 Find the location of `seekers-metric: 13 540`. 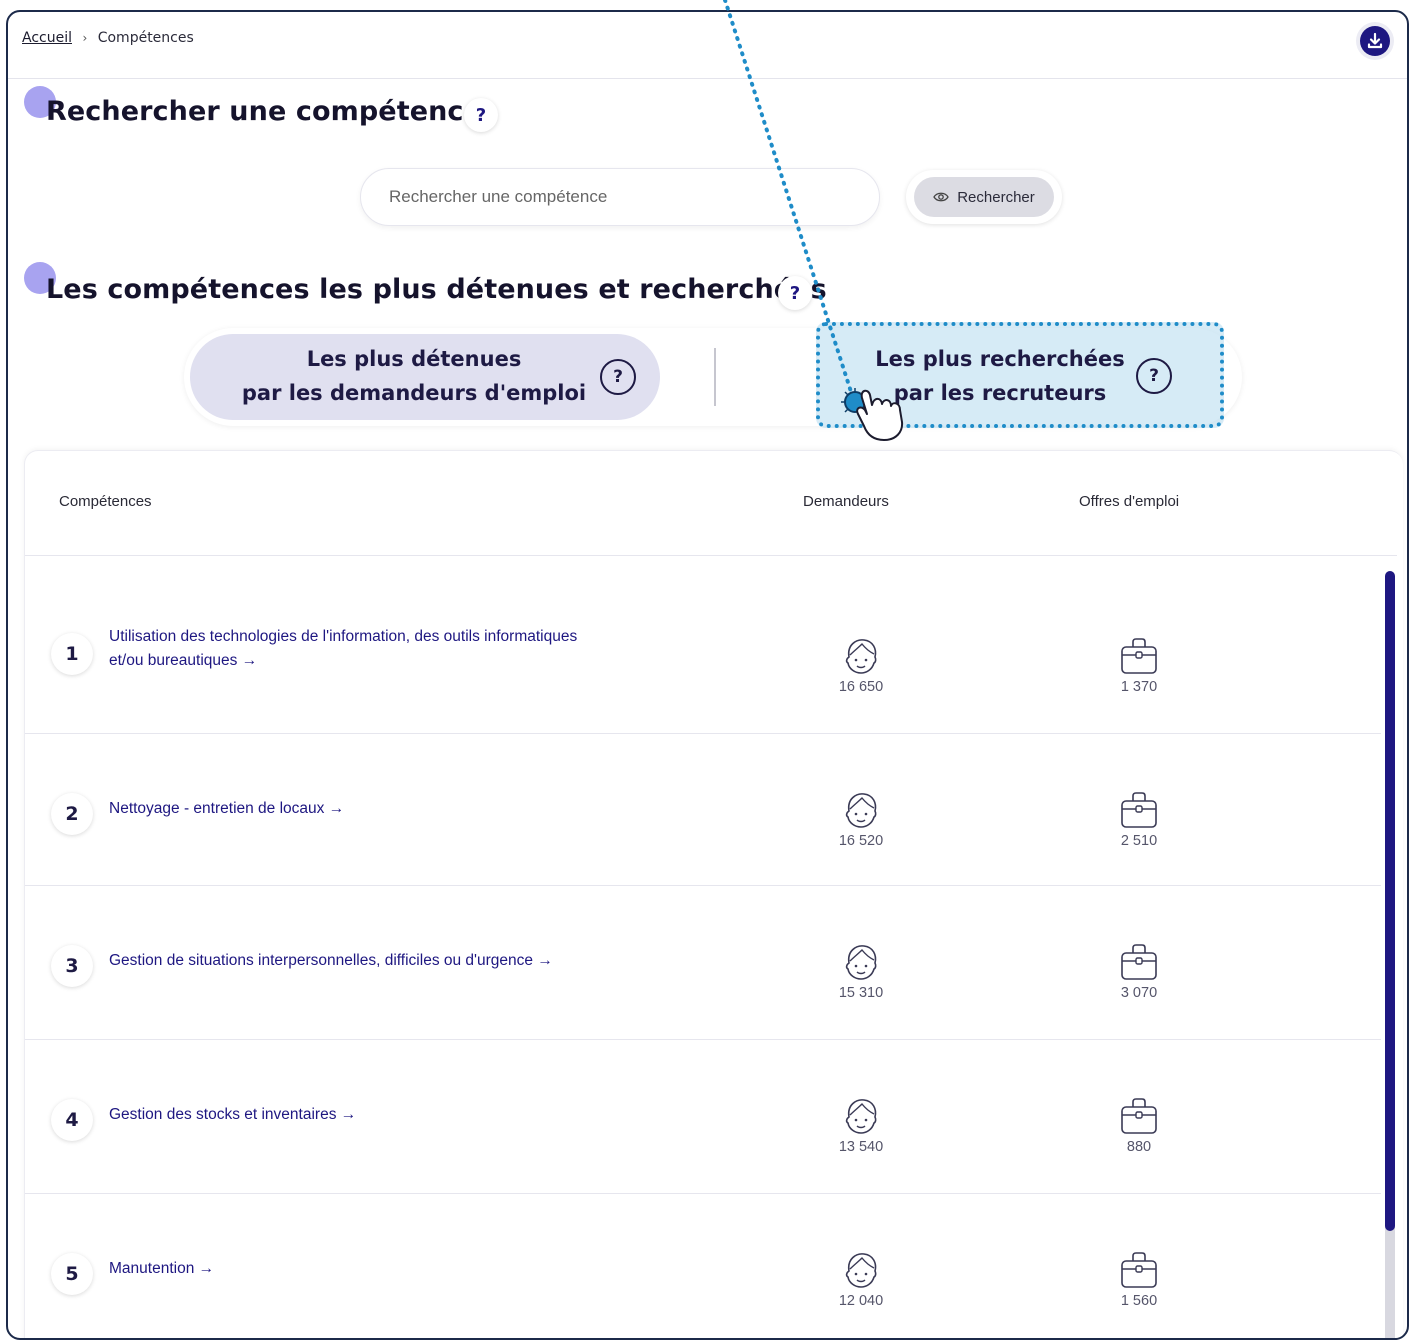

seekers-metric: 13 540 is located at coordinates (861, 1125).